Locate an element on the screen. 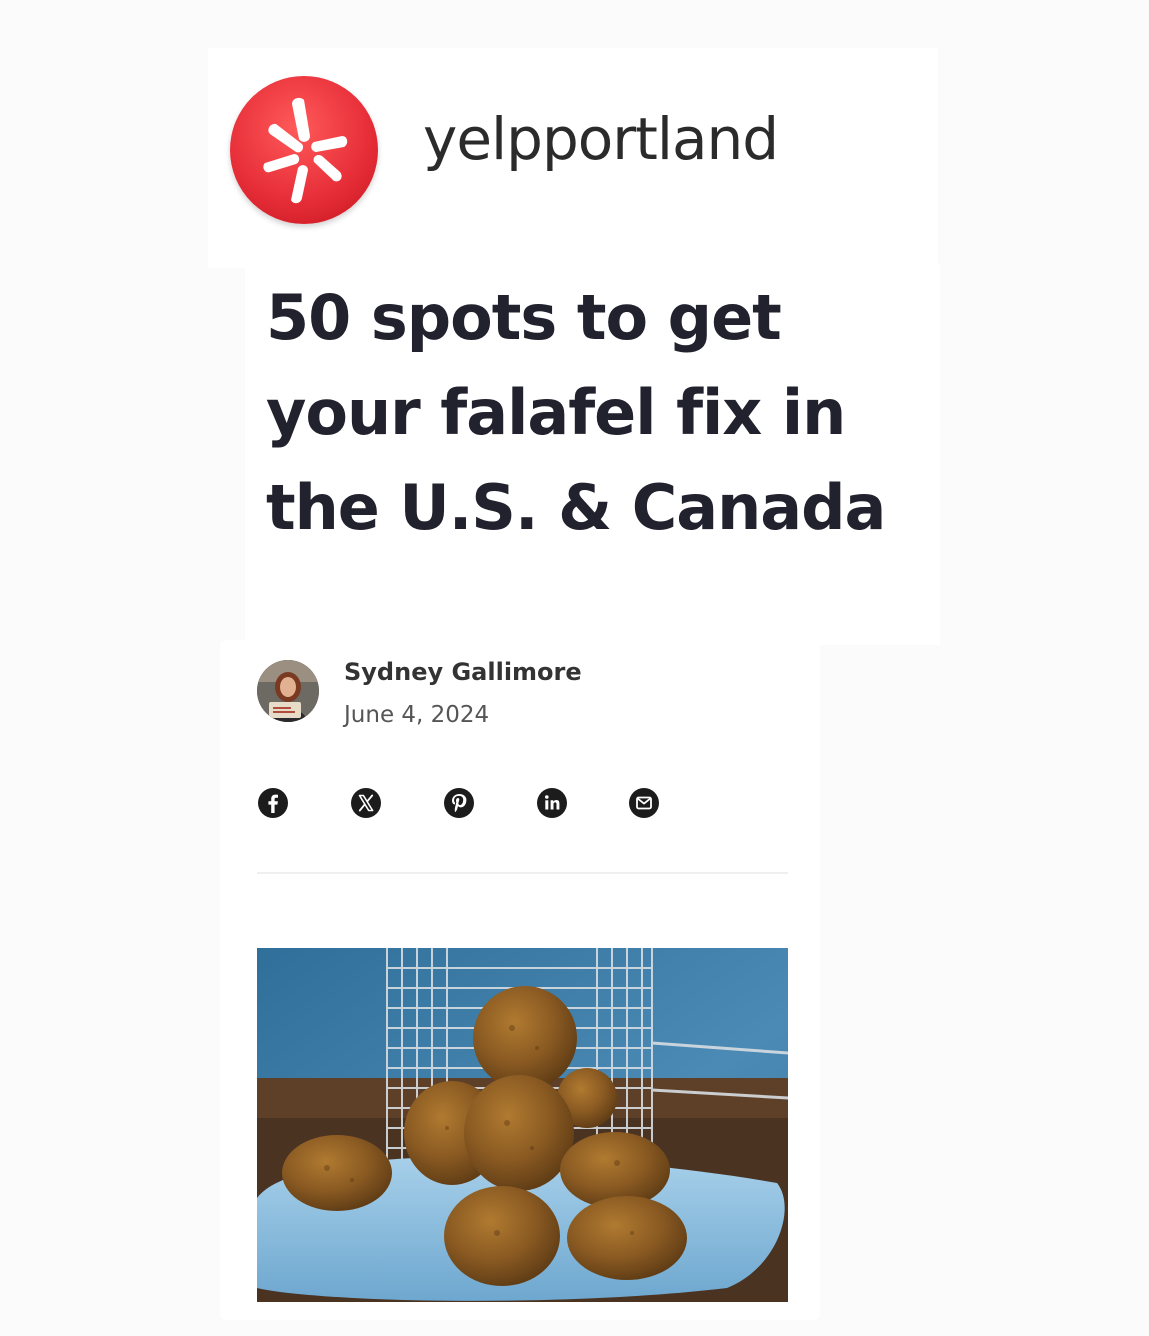 The width and height of the screenshot is (1149, 1336). author-avatar is located at coordinates (288, 691).